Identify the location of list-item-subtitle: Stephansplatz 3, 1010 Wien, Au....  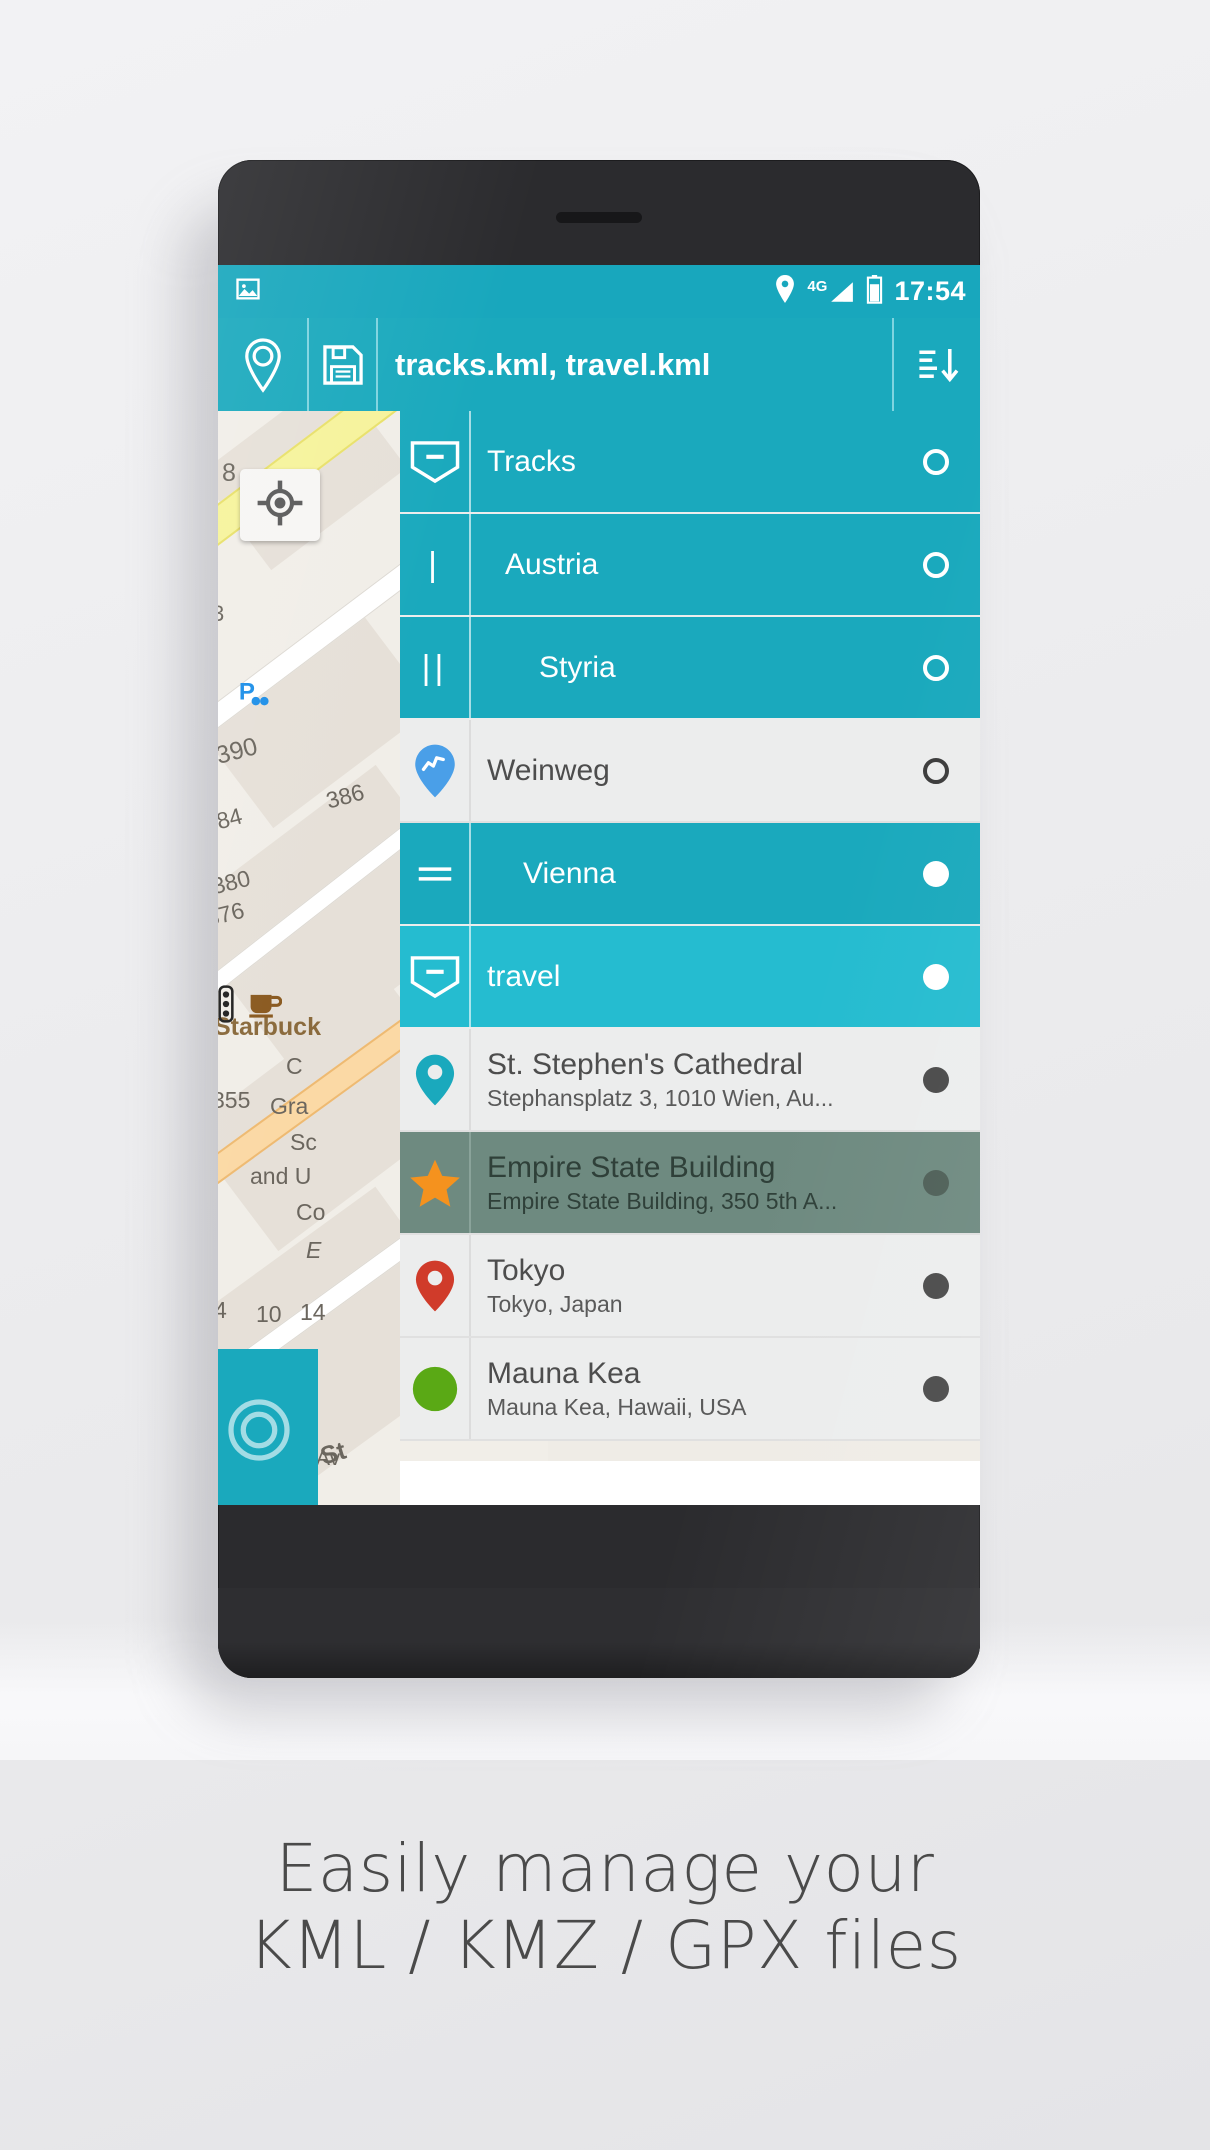
(660, 1097).